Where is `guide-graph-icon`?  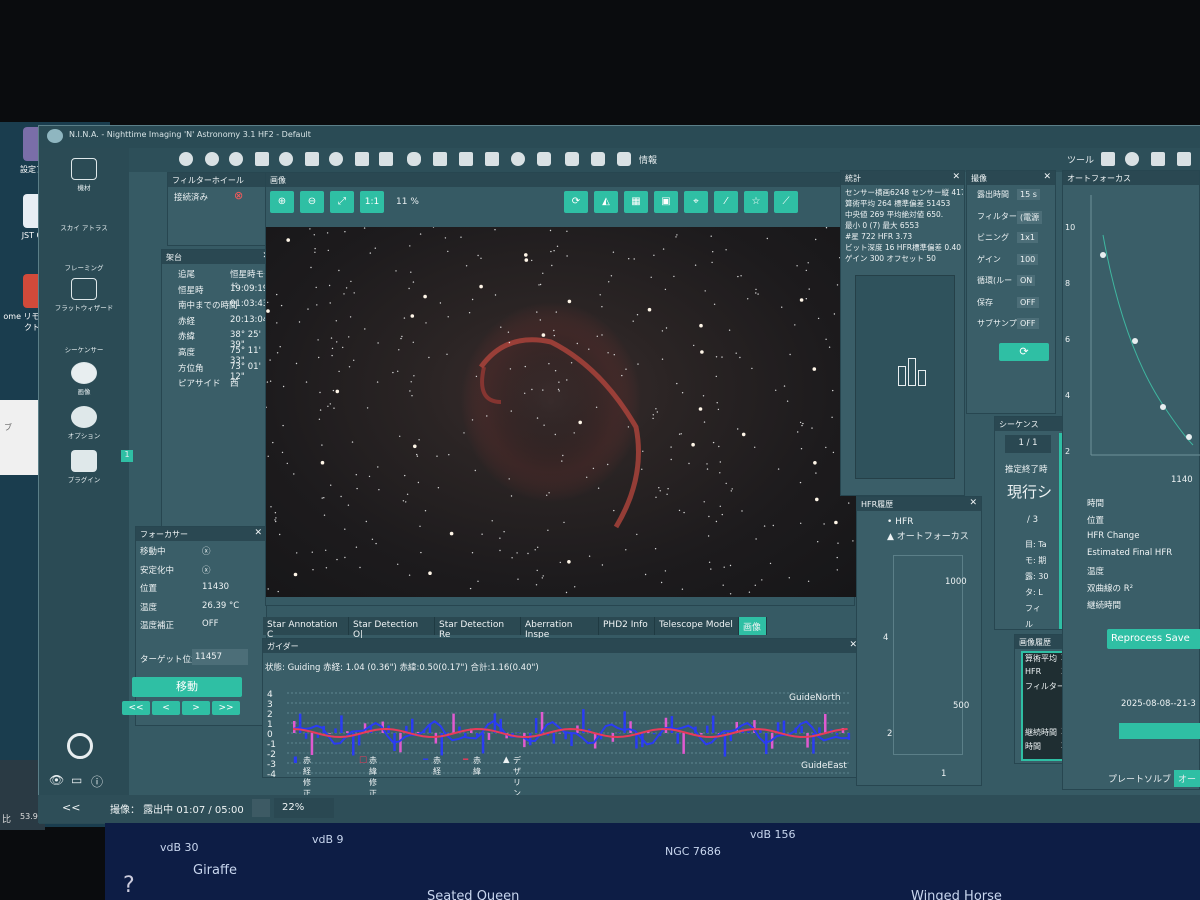
guide-graph-icon is located at coordinates (492, 159).